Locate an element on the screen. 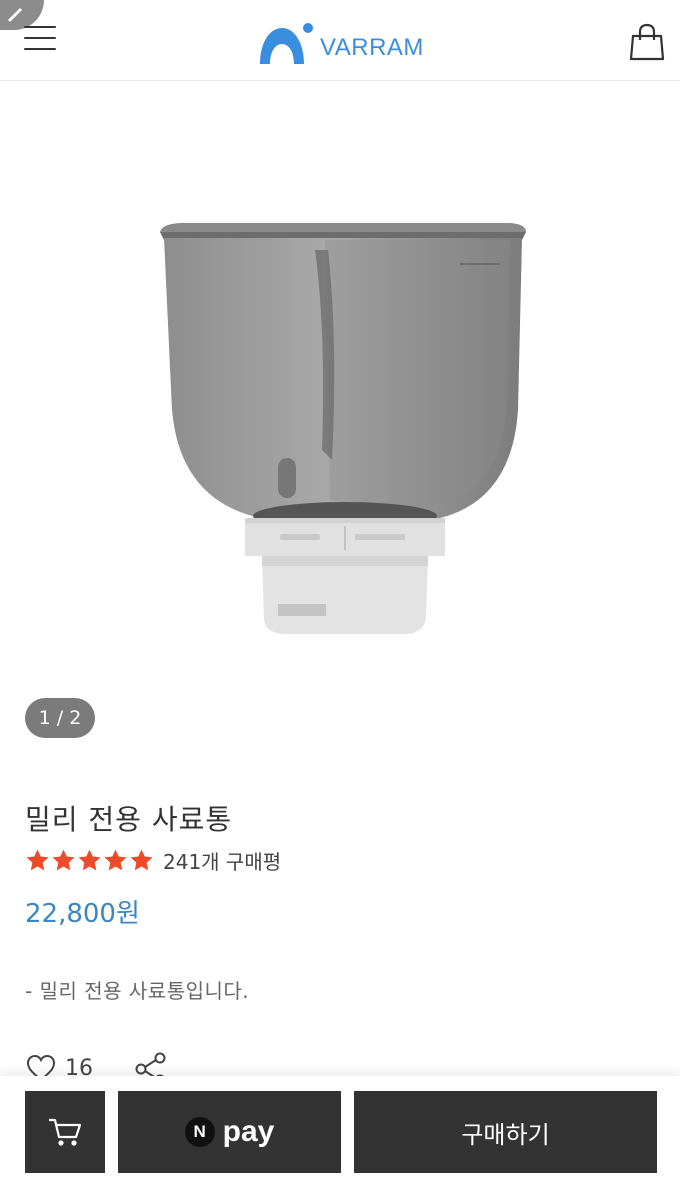 Image resolution: width=680 pixels, height=1200 pixels. brand-name: VARRAM is located at coordinates (372, 47).